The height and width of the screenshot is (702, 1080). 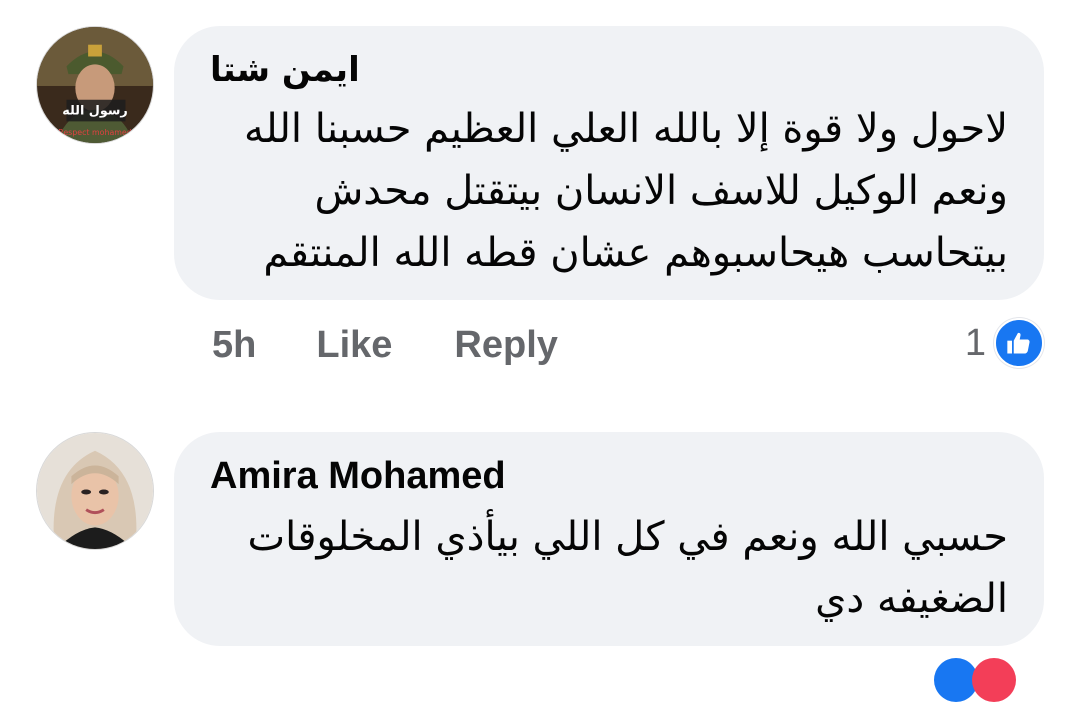 What do you see at coordinates (95, 110) in the screenshot?
I see `avatar-caption: رسول الله` at bounding box center [95, 110].